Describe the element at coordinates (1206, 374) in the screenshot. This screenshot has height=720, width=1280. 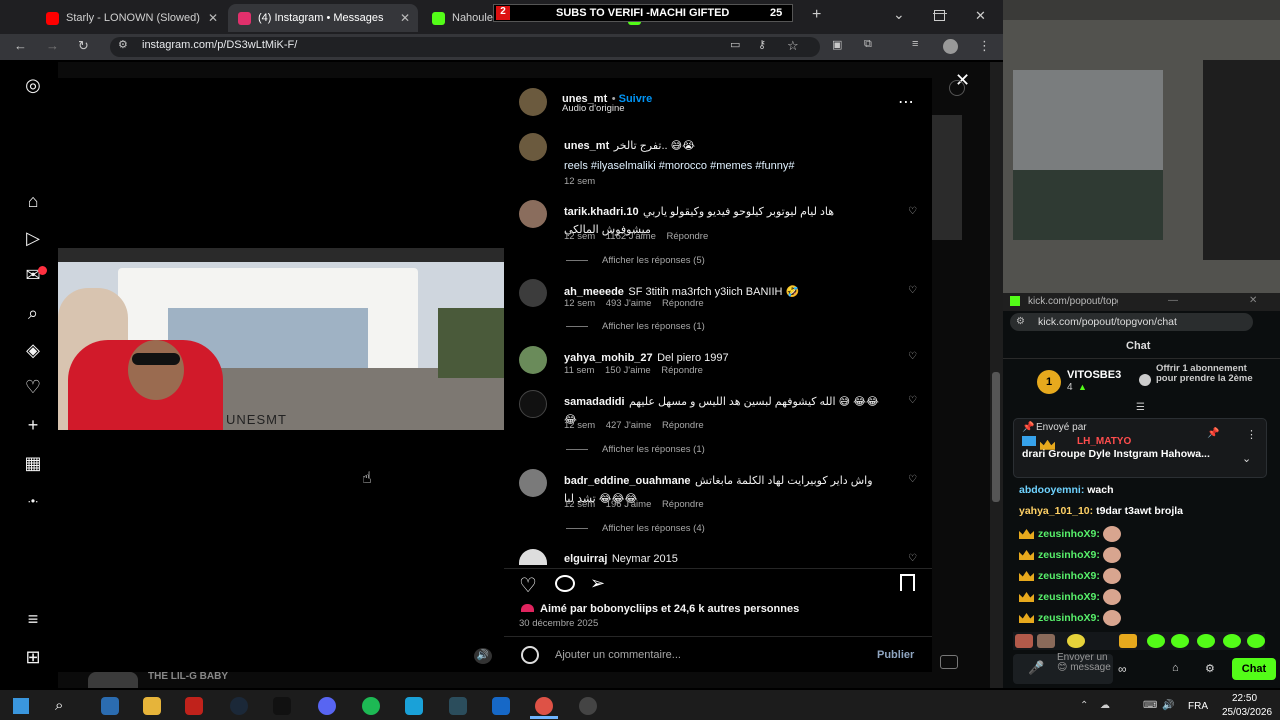
I see `gift-offer: Offrir 1 abonnement pour prendre la 2ème` at that location.